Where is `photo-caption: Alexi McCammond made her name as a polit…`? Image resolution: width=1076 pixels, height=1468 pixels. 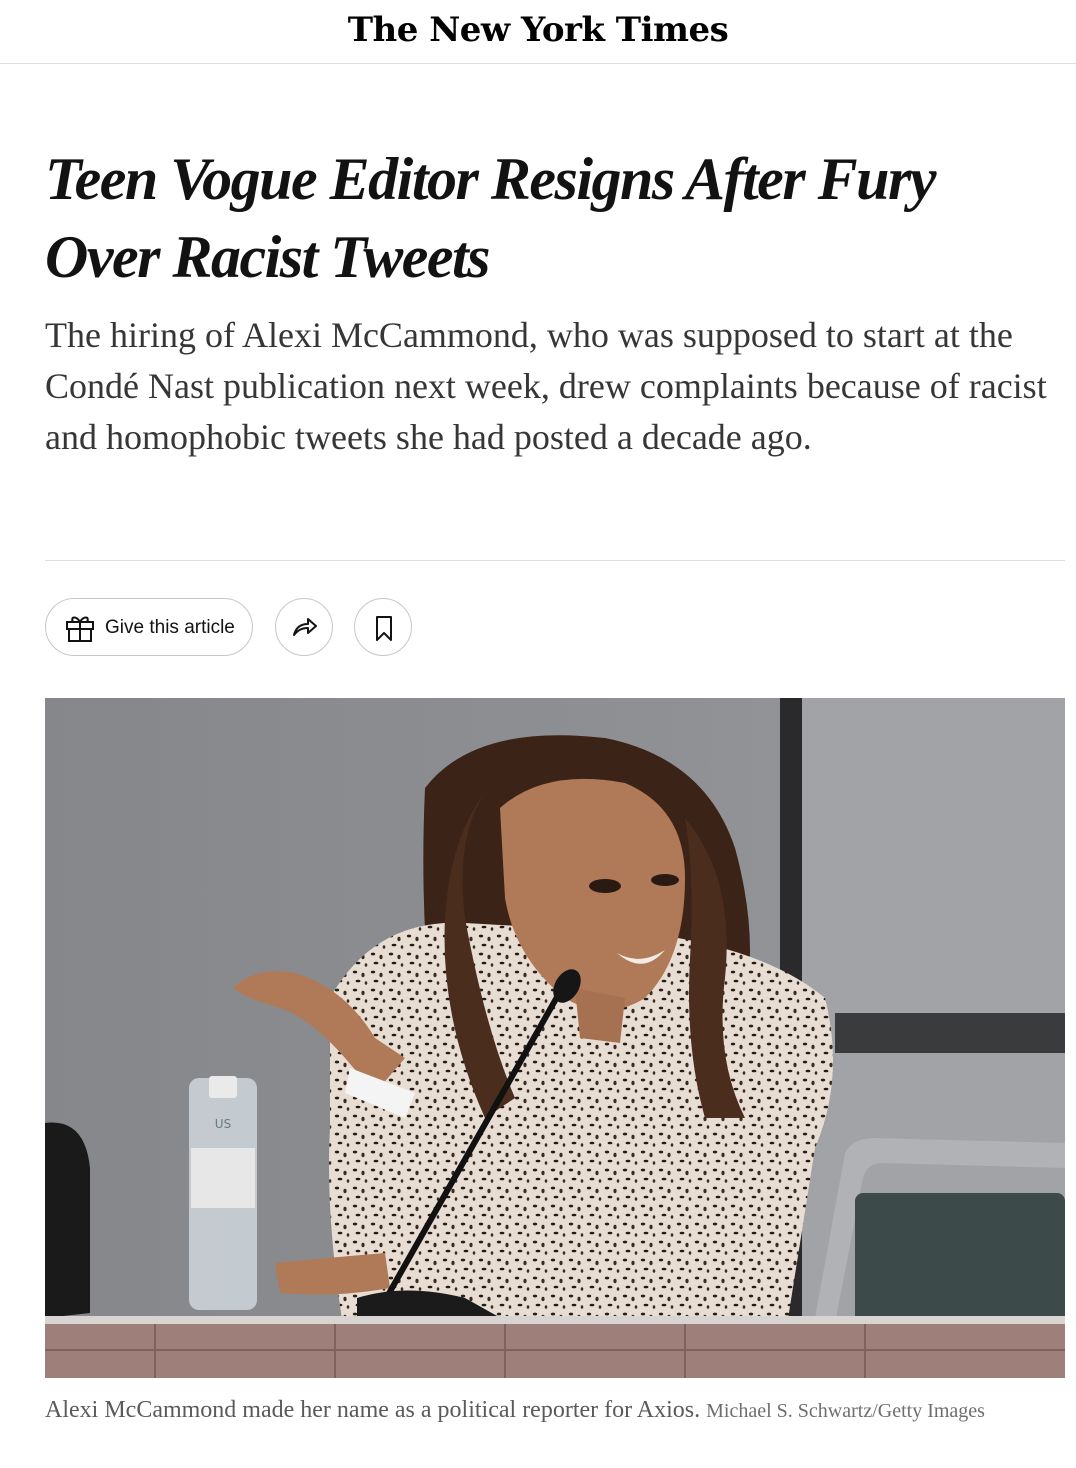
photo-caption: Alexi McCammond made her name as a polit… is located at coordinates (545, 1410).